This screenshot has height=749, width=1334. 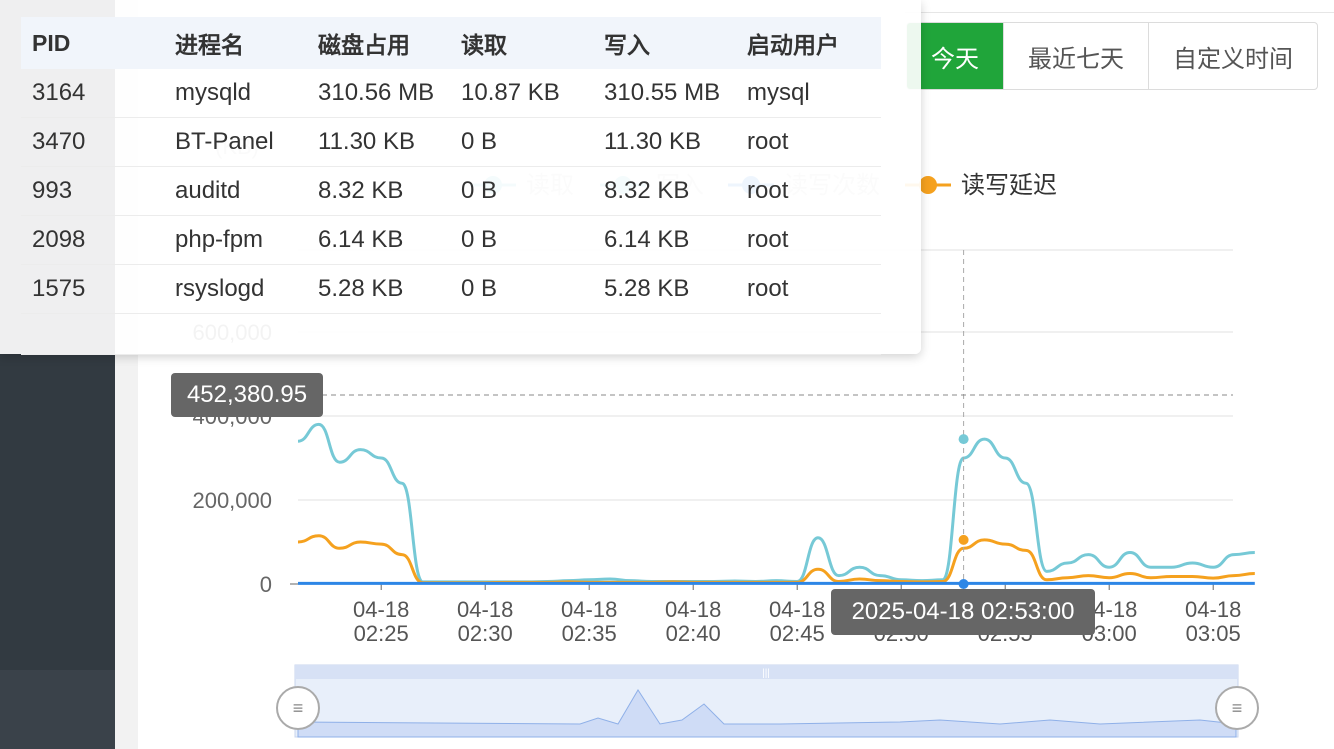 I want to click on cell-pid: 1575, so click(x=92, y=289).